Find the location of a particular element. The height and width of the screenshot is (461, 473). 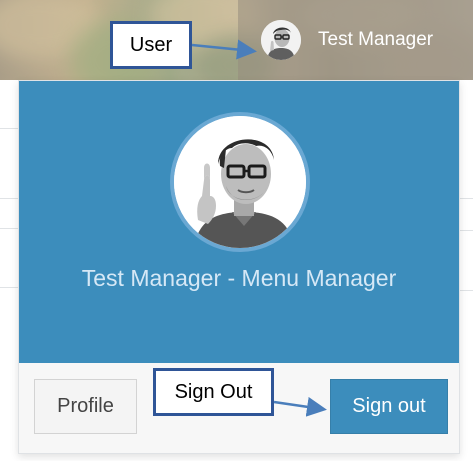

header-user-name: Test Manager is located at coordinates (375, 40).